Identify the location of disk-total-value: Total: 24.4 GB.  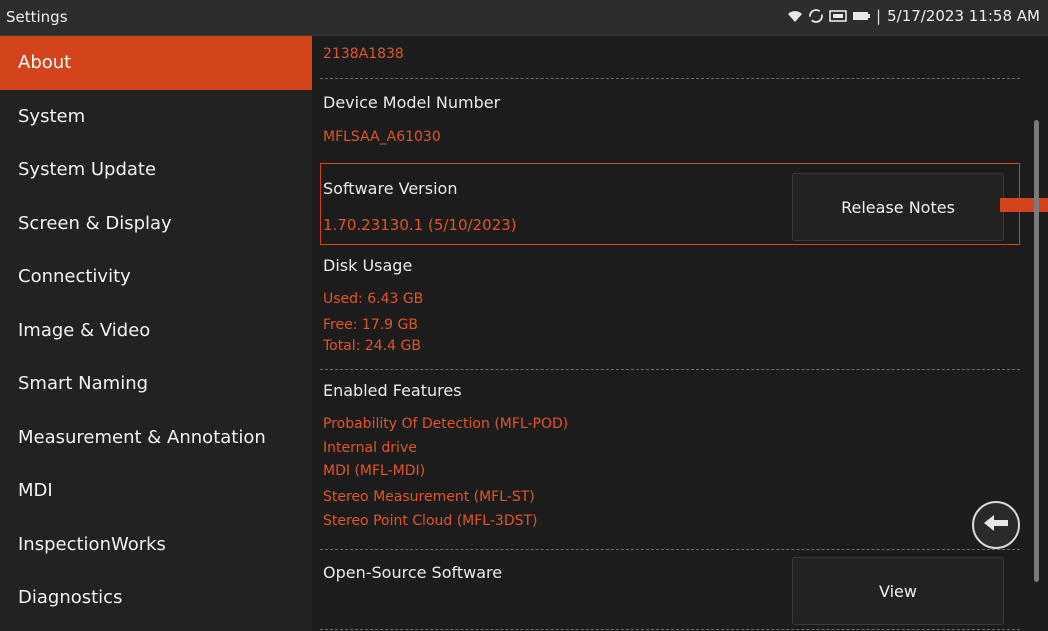
(372, 346).